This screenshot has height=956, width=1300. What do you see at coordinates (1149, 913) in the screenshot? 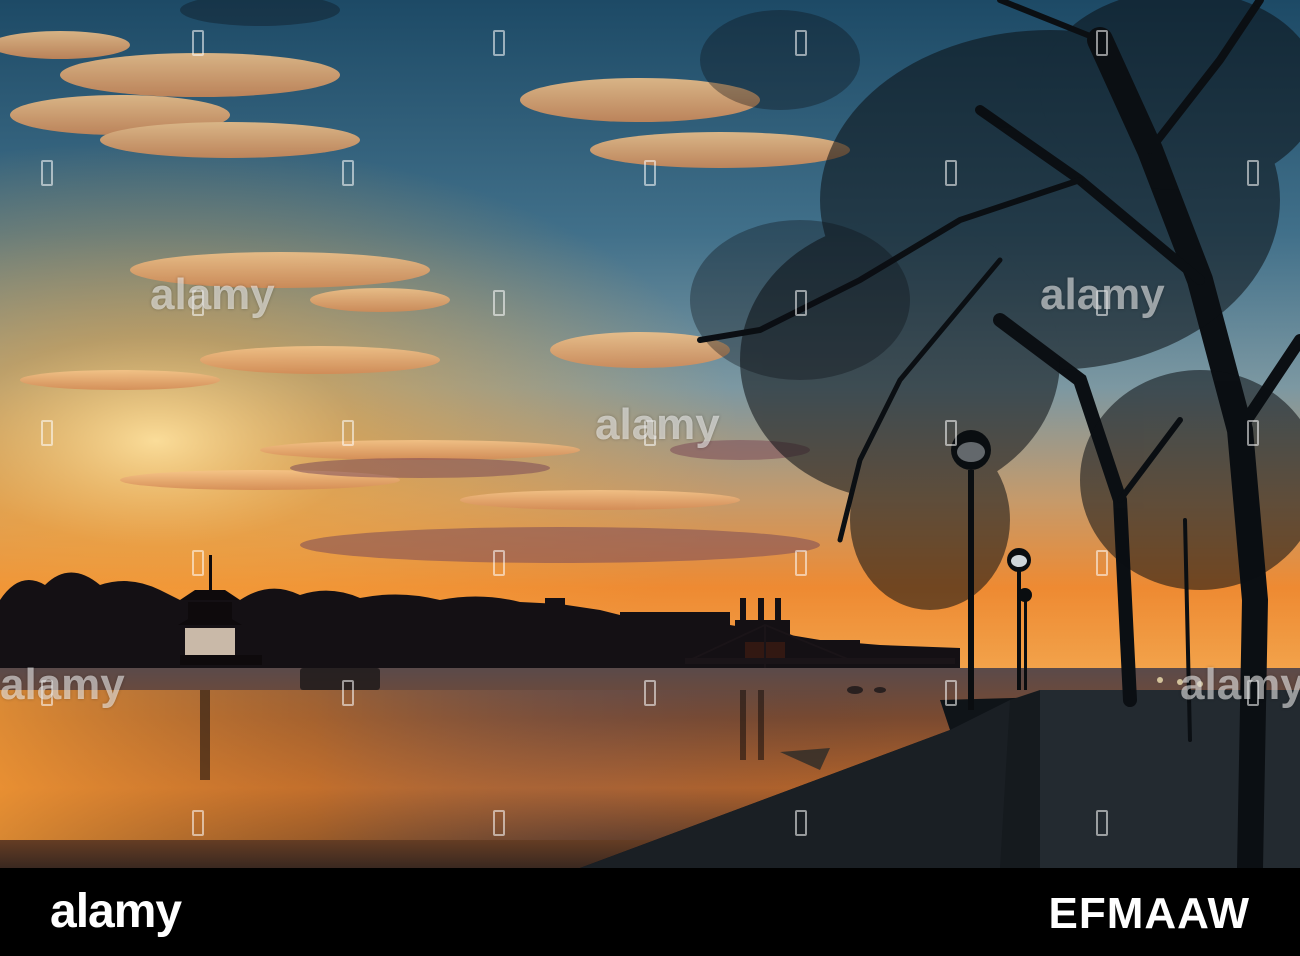
I see `image-id: EFMAAW` at bounding box center [1149, 913].